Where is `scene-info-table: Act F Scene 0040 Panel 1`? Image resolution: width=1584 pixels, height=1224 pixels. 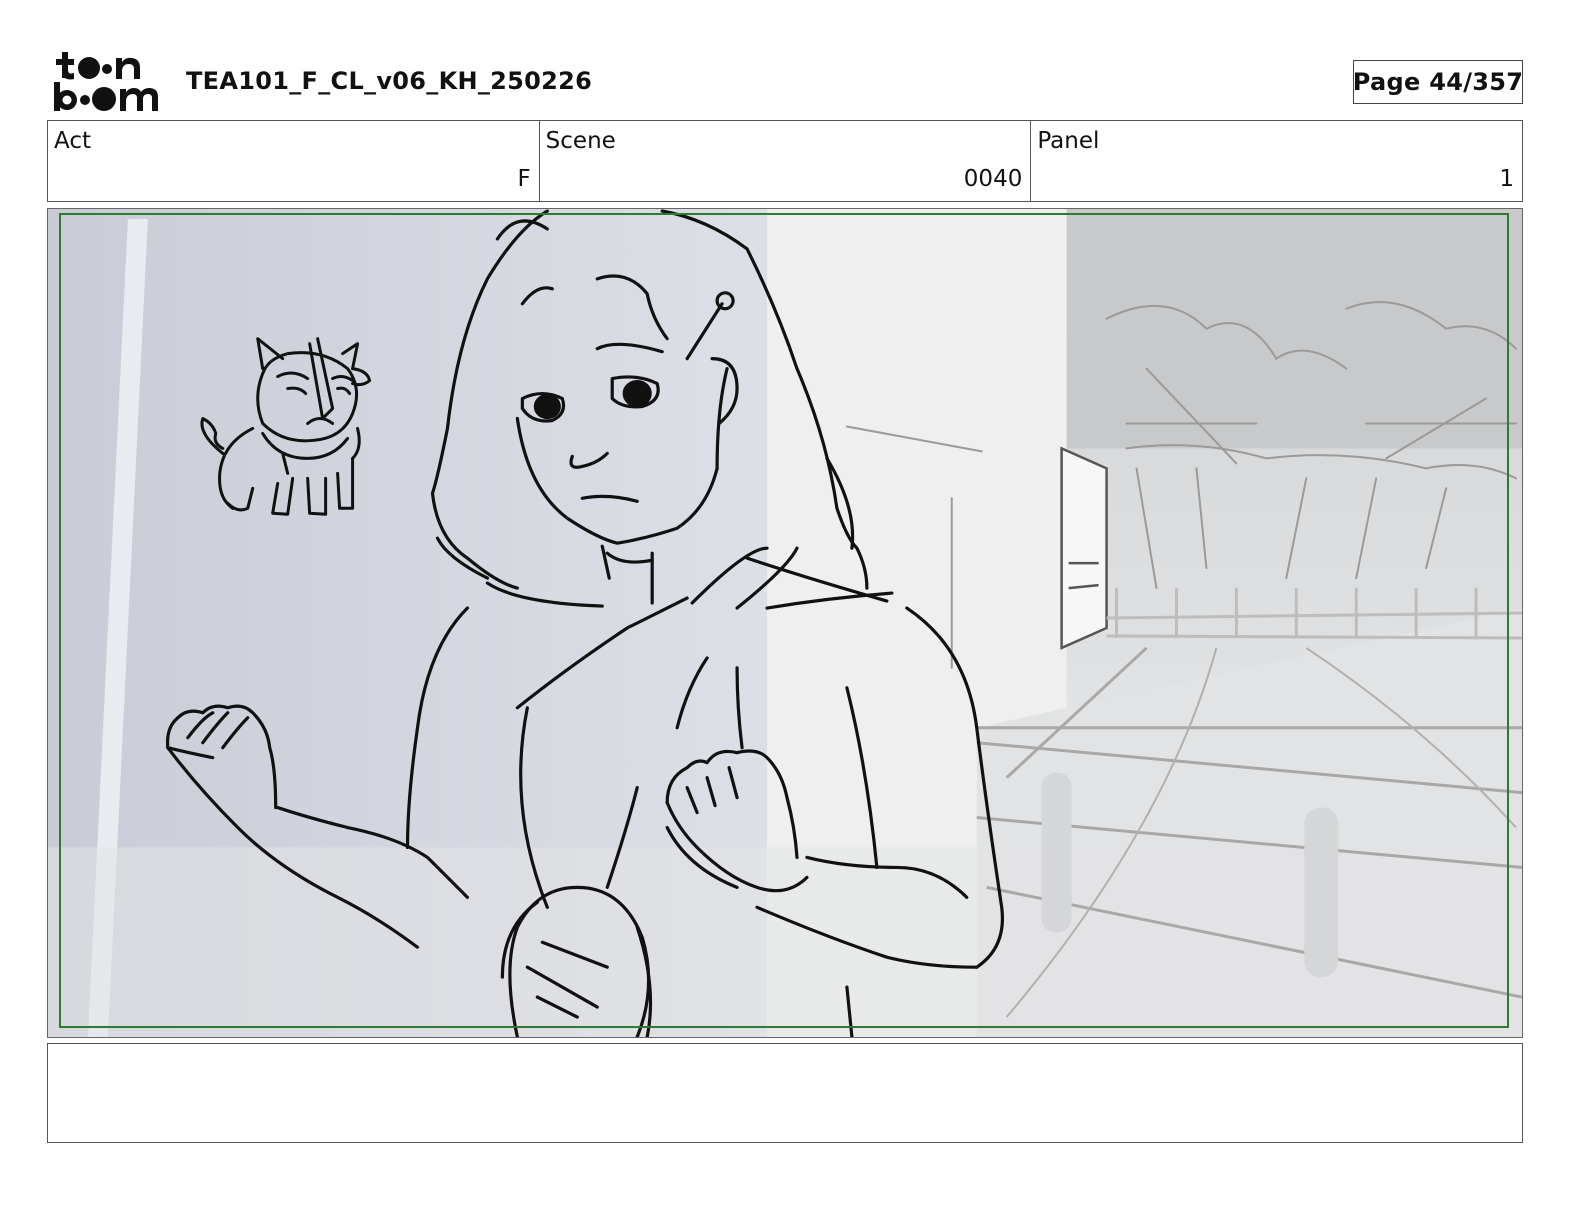
scene-info-table: Act F Scene 0040 Panel 1 is located at coordinates (785, 161).